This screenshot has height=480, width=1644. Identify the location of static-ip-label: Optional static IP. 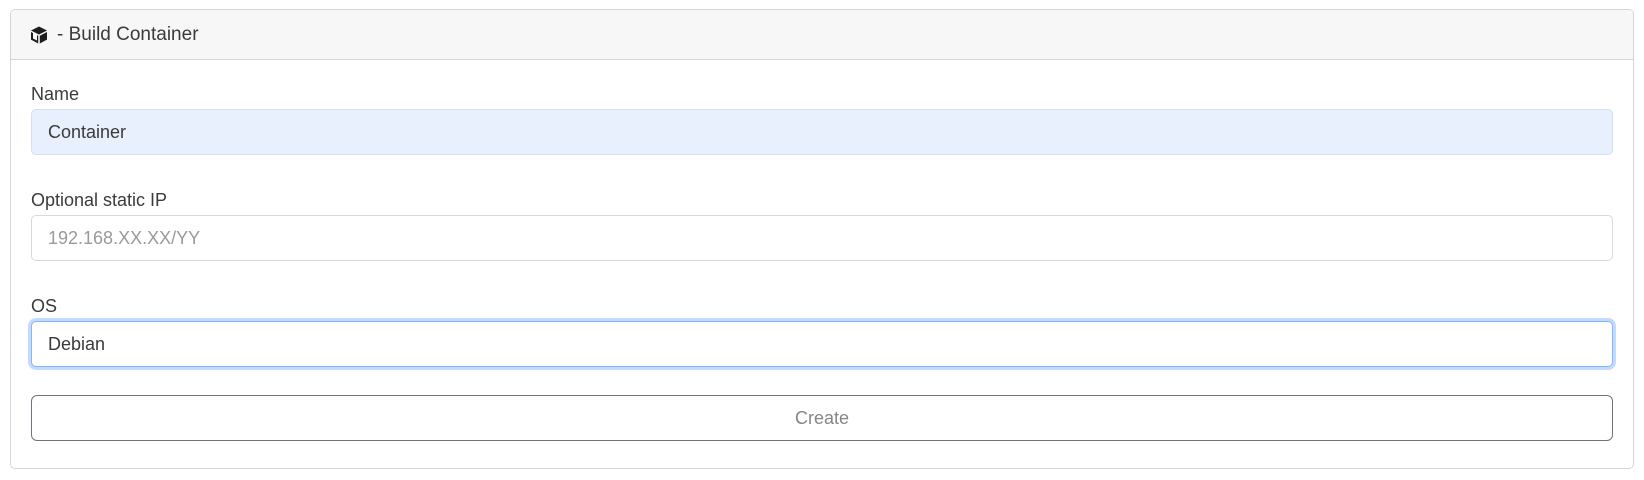
(99, 200).